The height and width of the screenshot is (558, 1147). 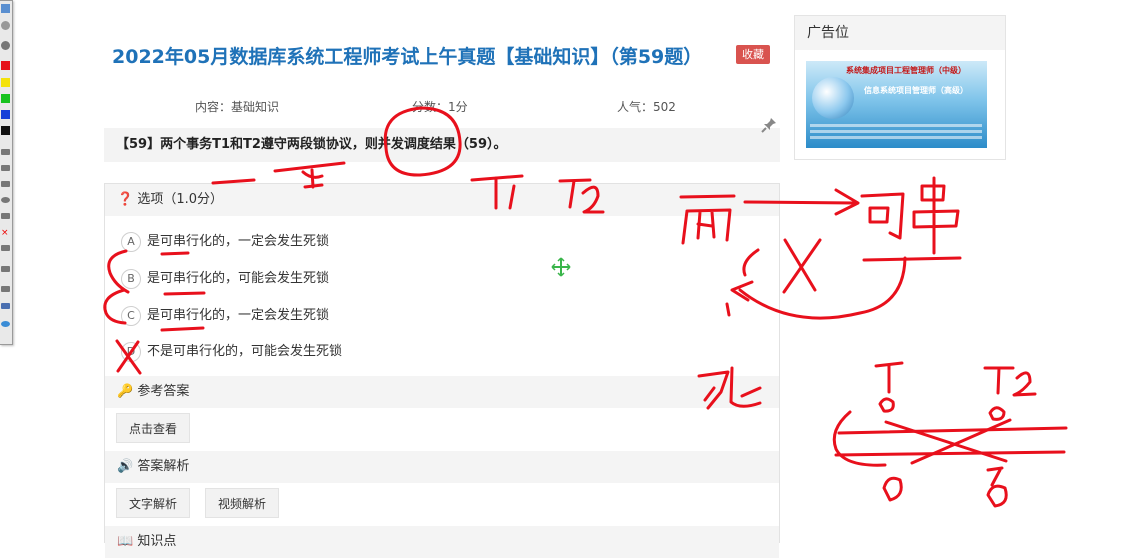 I want to click on options-header: ❓ 选项（1.0分）, so click(x=442, y=200).